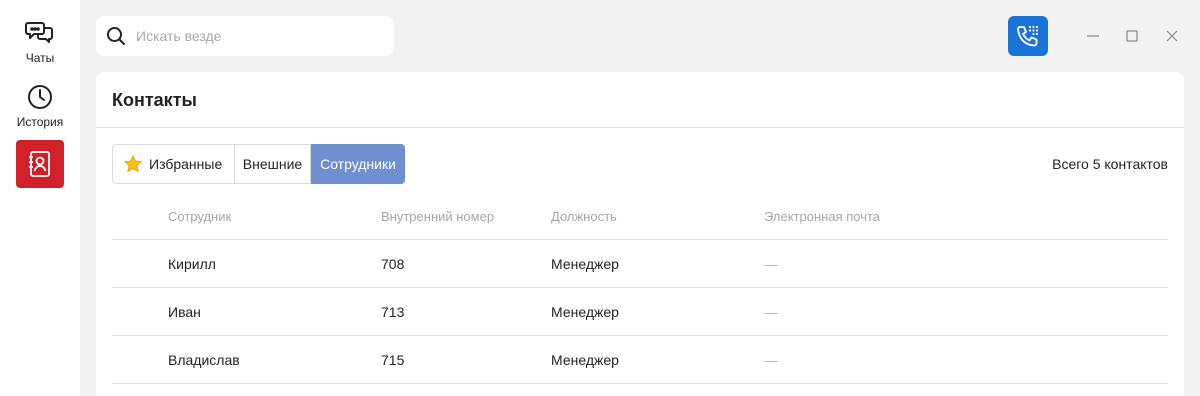  What do you see at coordinates (40, 33) in the screenshot?
I see `chat-bubbles-icon` at bounding box center [40, 33].